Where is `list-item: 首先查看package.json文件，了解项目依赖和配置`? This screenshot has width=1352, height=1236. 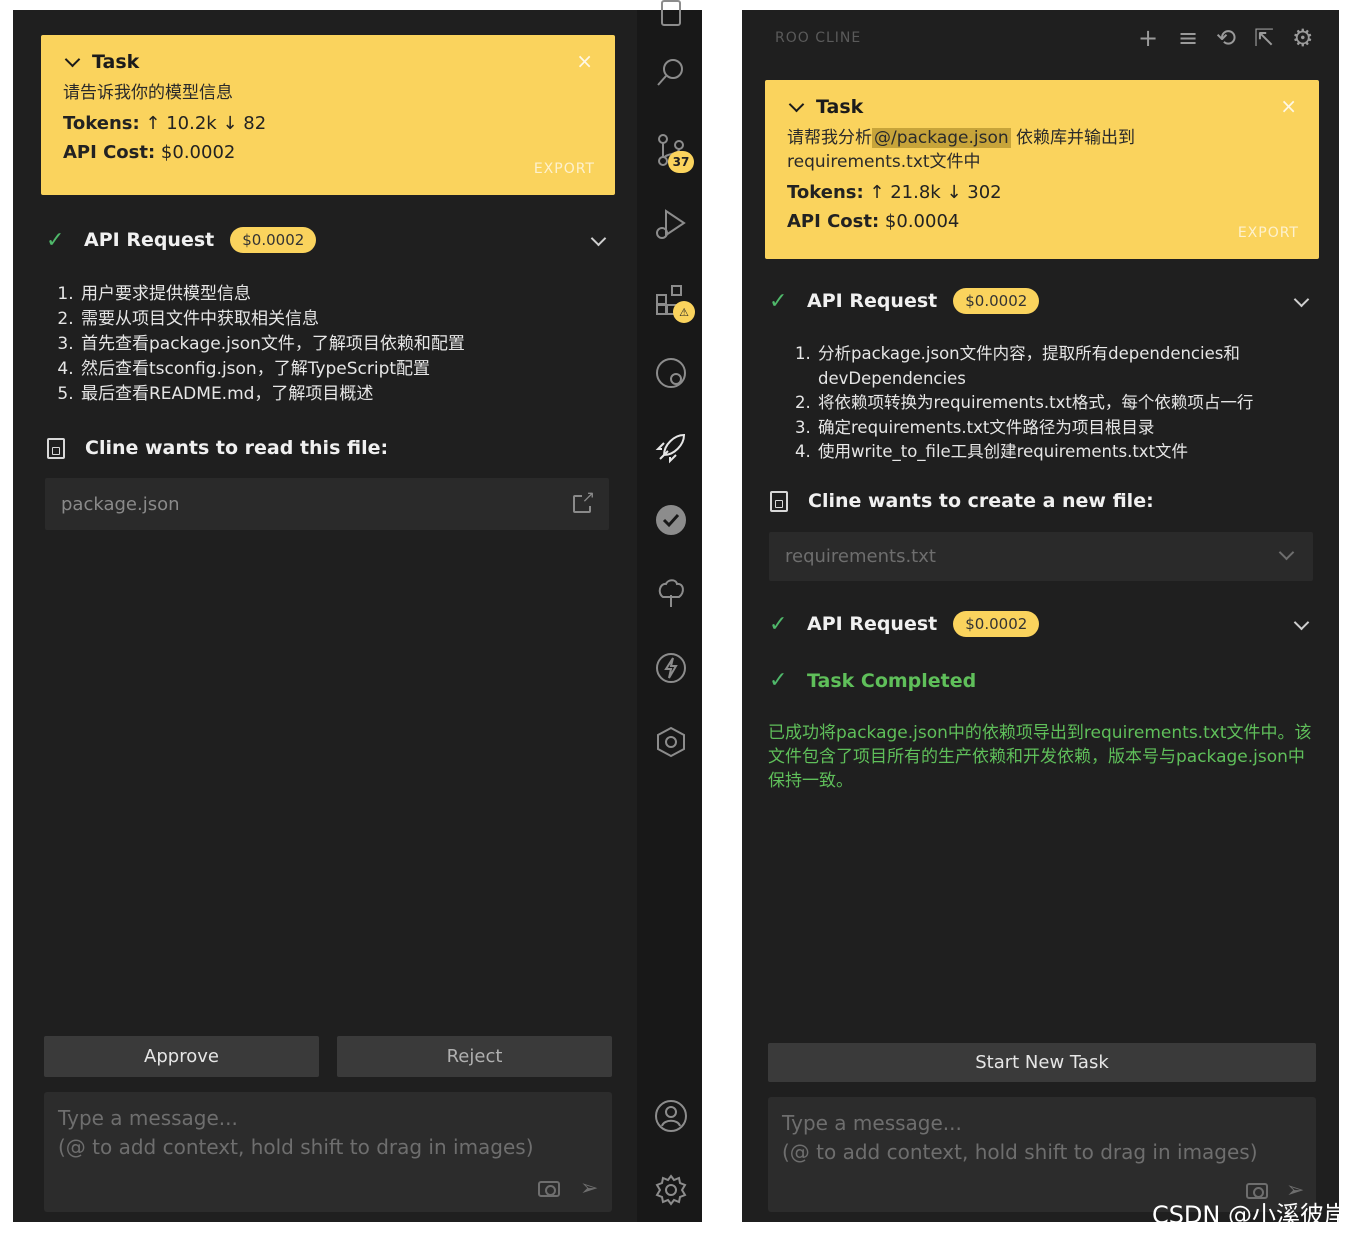
list-item: 首先查看package.json文件，了解项目依赖和配置 is located at coordinates (346, 344).